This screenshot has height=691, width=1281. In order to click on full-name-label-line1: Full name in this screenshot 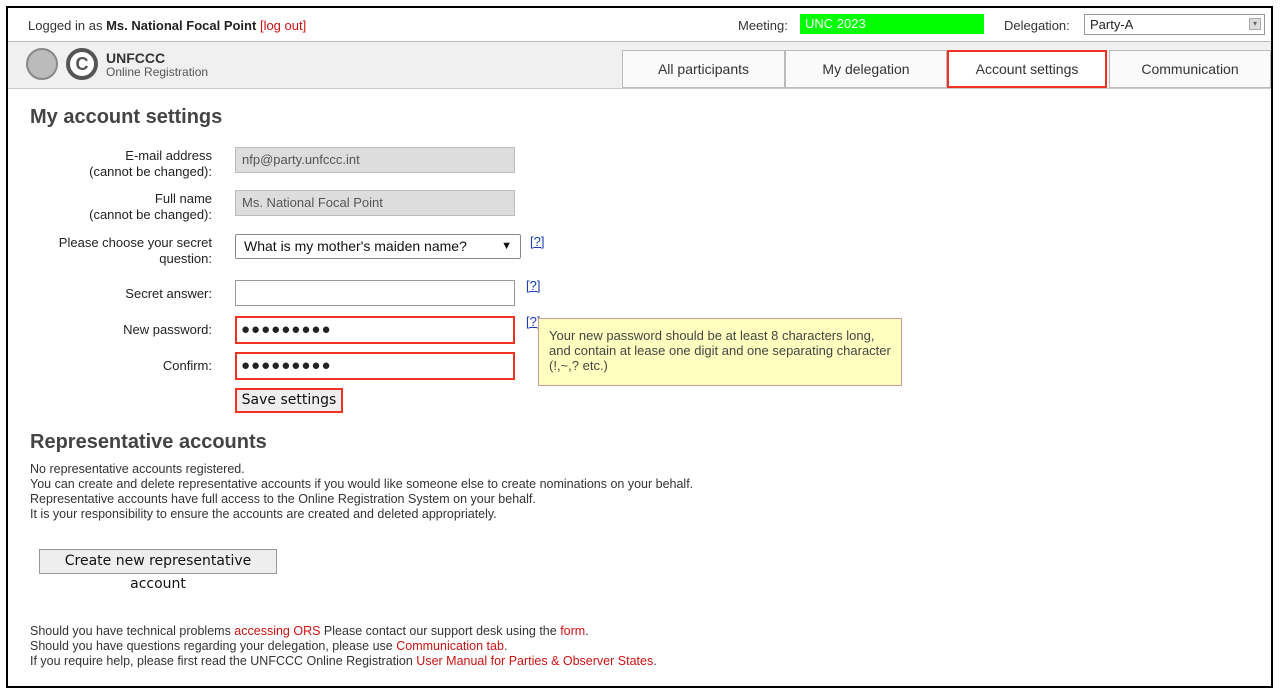, I will do `click(183, 198)`.